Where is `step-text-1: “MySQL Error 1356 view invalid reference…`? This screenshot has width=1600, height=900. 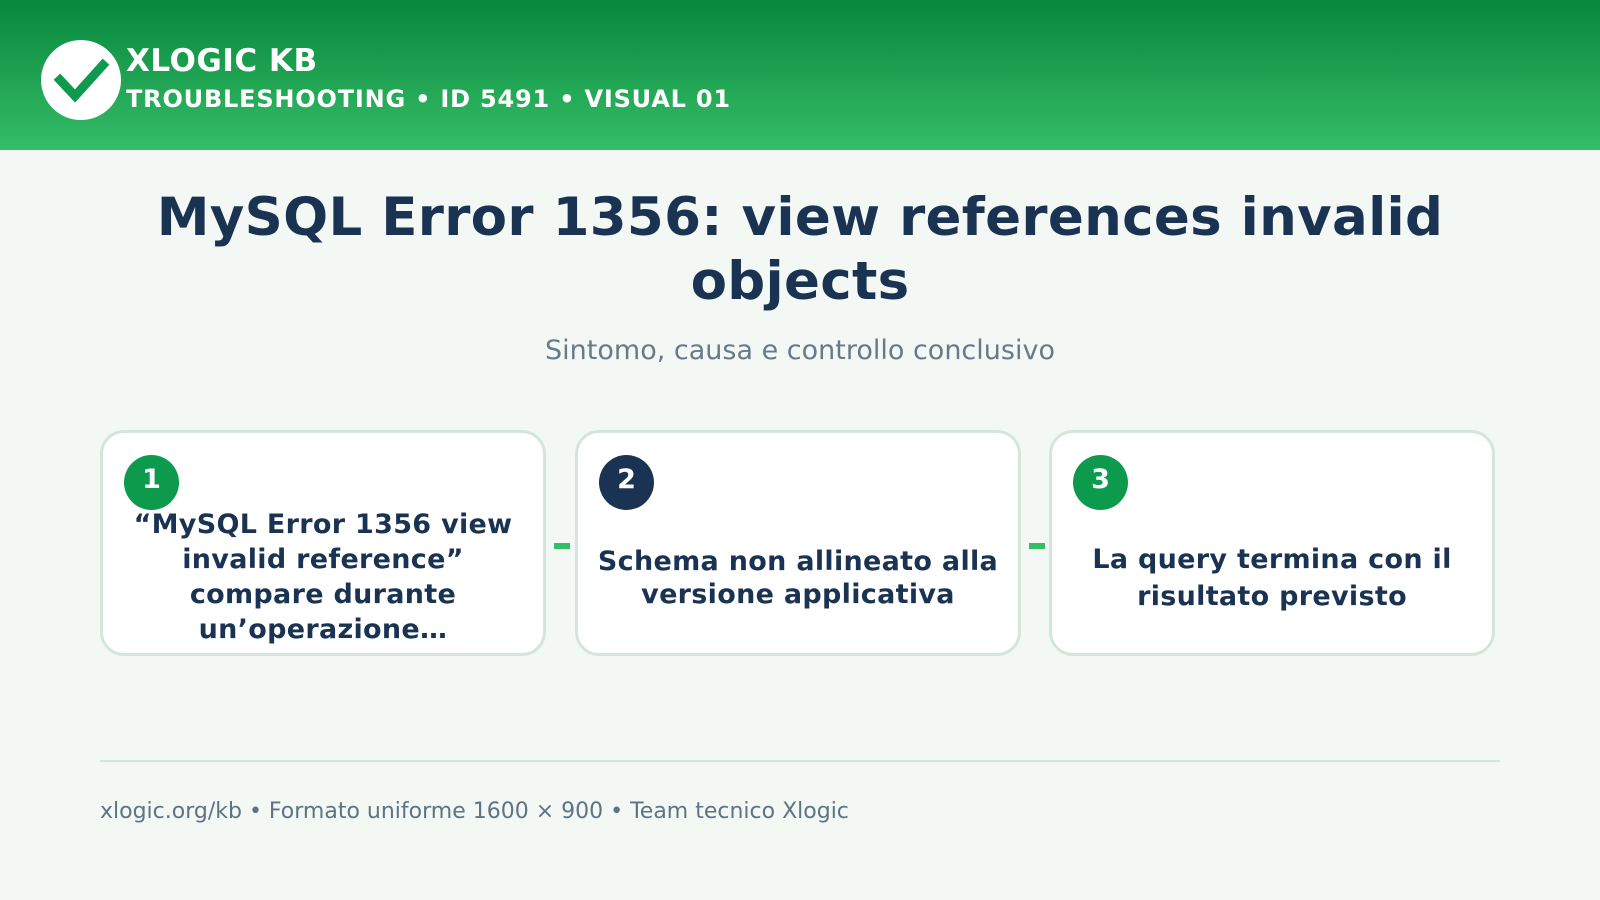 step-text-1: “MySQL Error 1356 view invalid reference… is located at coordinates (323, 577).